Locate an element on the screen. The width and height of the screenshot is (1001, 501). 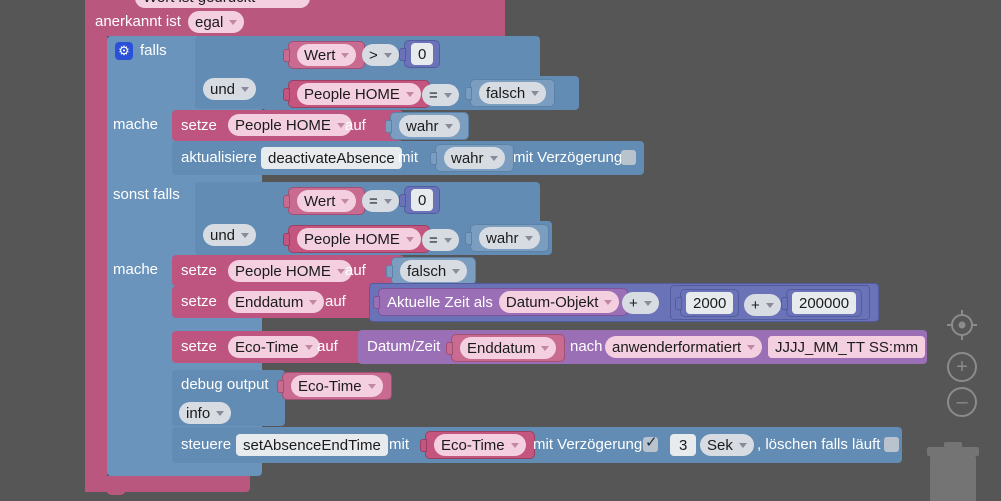
boolean-field-update: wahr is located at coordinates (474, 158).